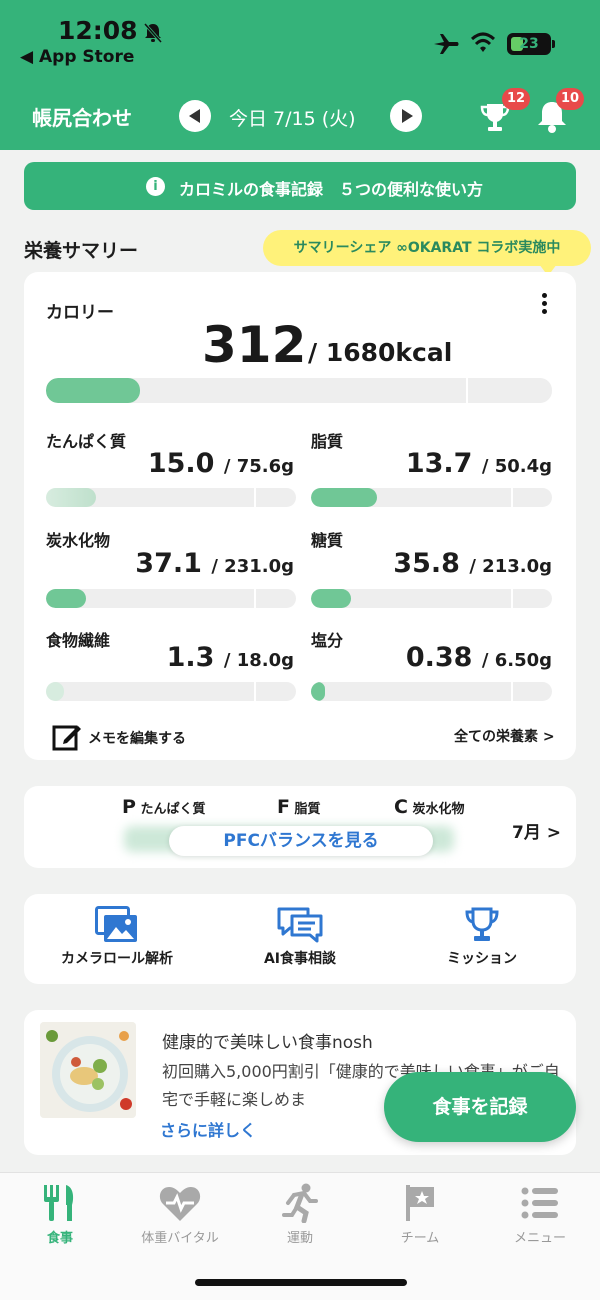  I want to click on nav-item-menu: メニュー, so click(540, 1218).